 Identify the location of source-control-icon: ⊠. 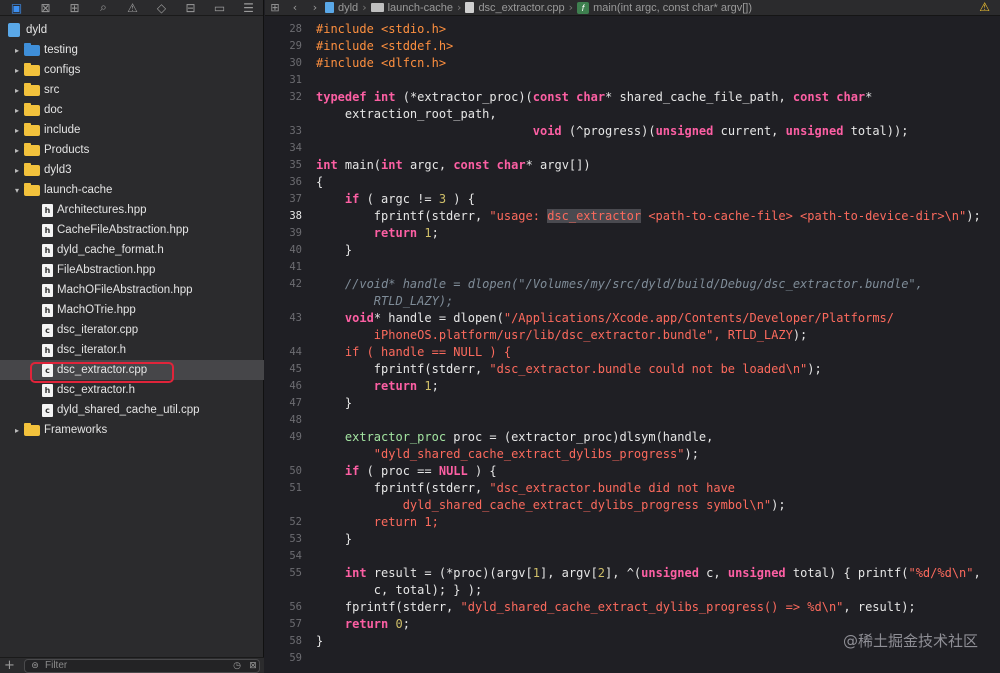
(45, 8).